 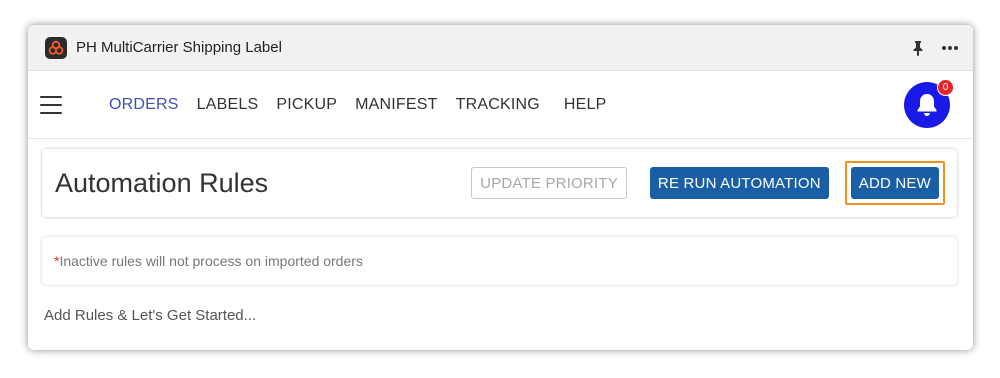 I want to click on rerun-automation-button: RE RUN AUTOMATION, so click(x=739, y=183).